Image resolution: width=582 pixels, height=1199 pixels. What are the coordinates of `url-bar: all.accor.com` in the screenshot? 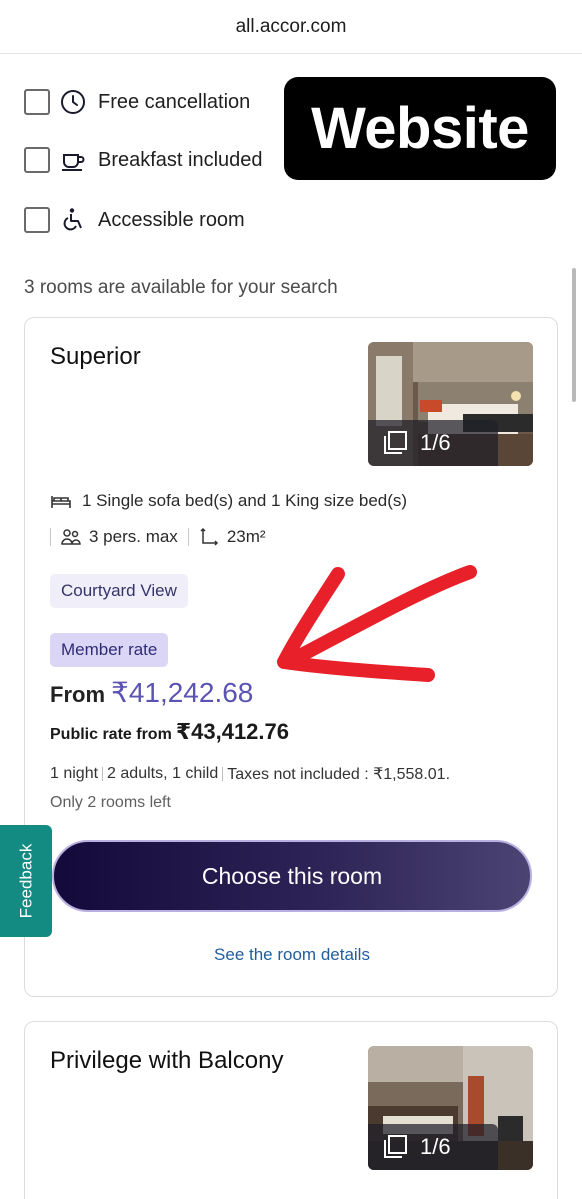 It's located at (291, 27).